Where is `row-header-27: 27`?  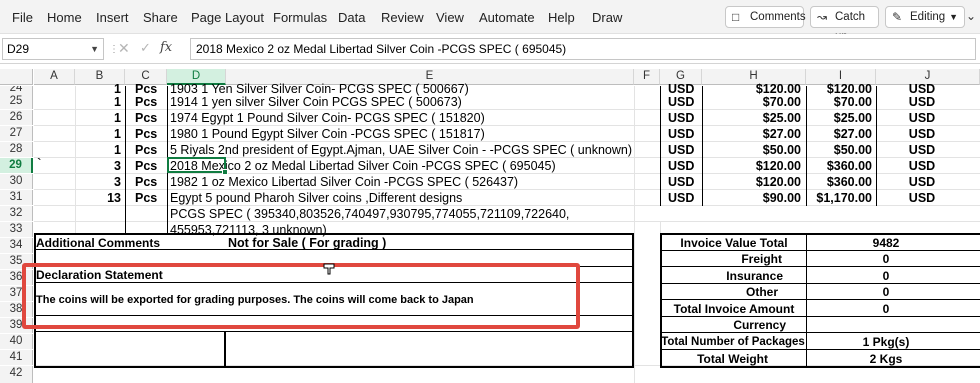 row-header-27: 27 is located at coordinates (16, 133).